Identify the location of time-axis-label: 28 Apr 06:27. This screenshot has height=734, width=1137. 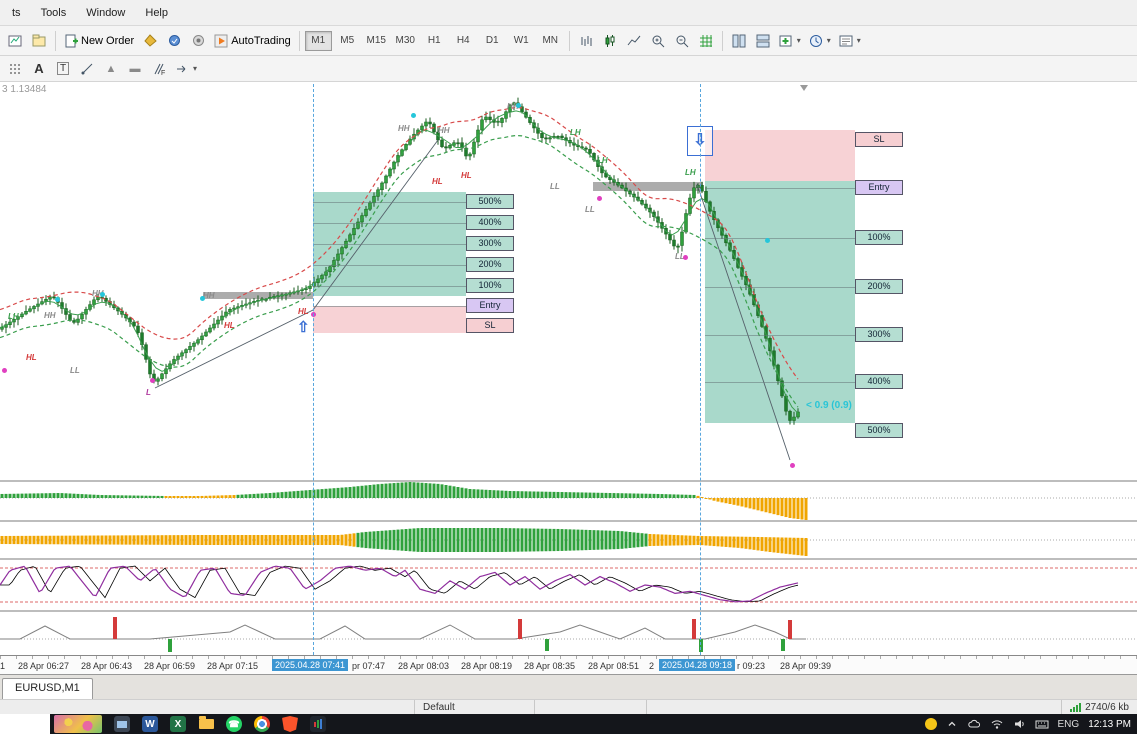
(44, 666).